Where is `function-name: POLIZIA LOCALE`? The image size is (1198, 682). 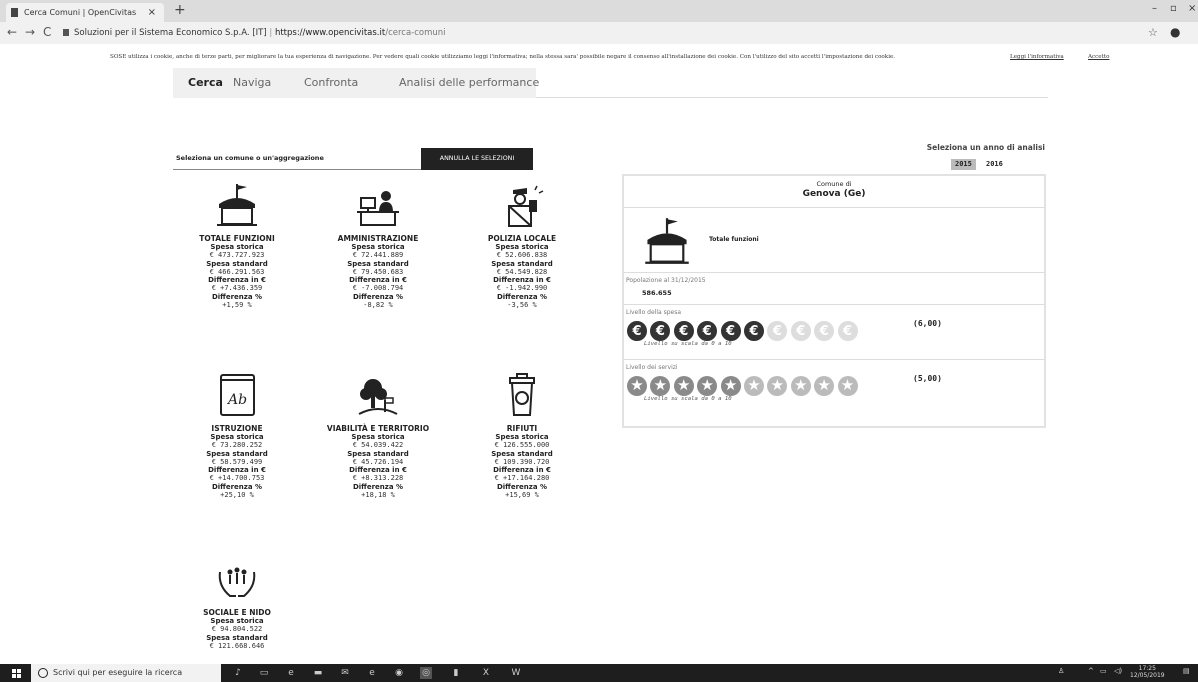
function-name: POLIZIA LOCALE is located at coordinates (522, 238).